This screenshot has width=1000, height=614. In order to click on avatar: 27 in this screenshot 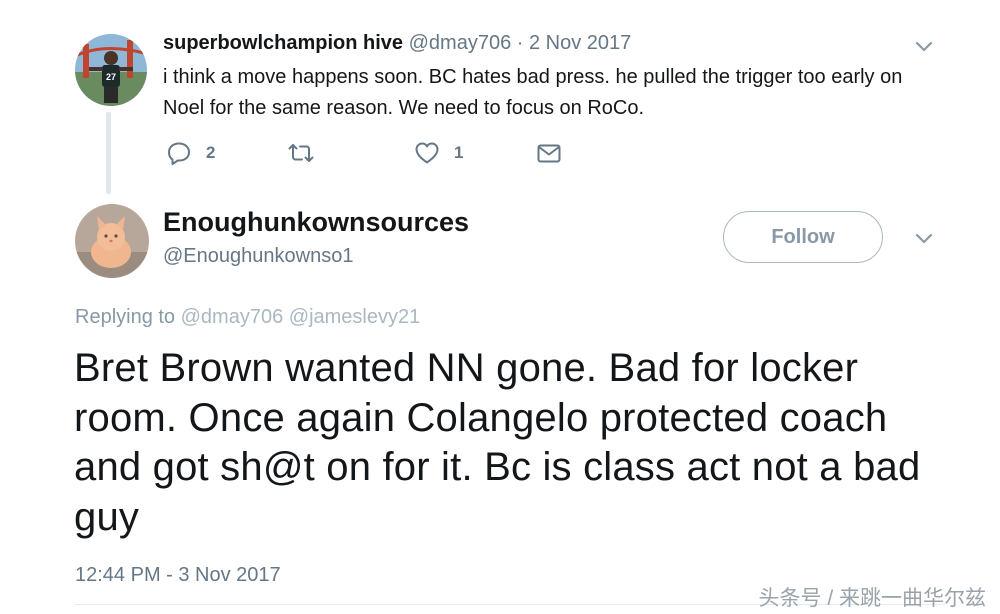, I will do `click(111, 70)`.